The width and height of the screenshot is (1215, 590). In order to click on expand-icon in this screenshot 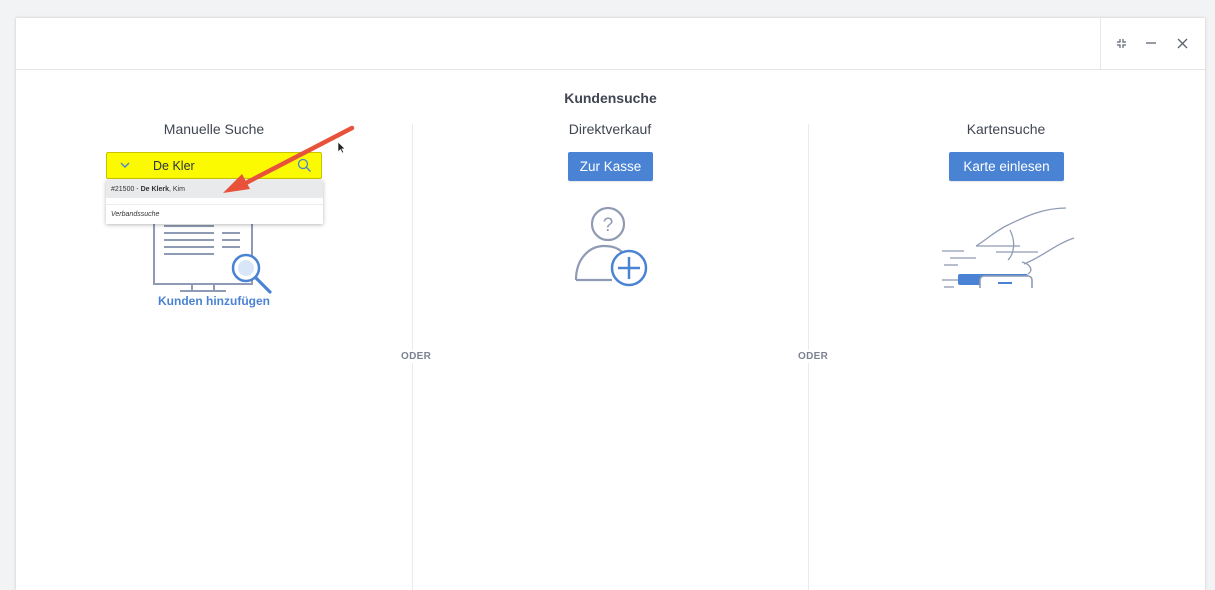, I will do `click(1121, 43)`.